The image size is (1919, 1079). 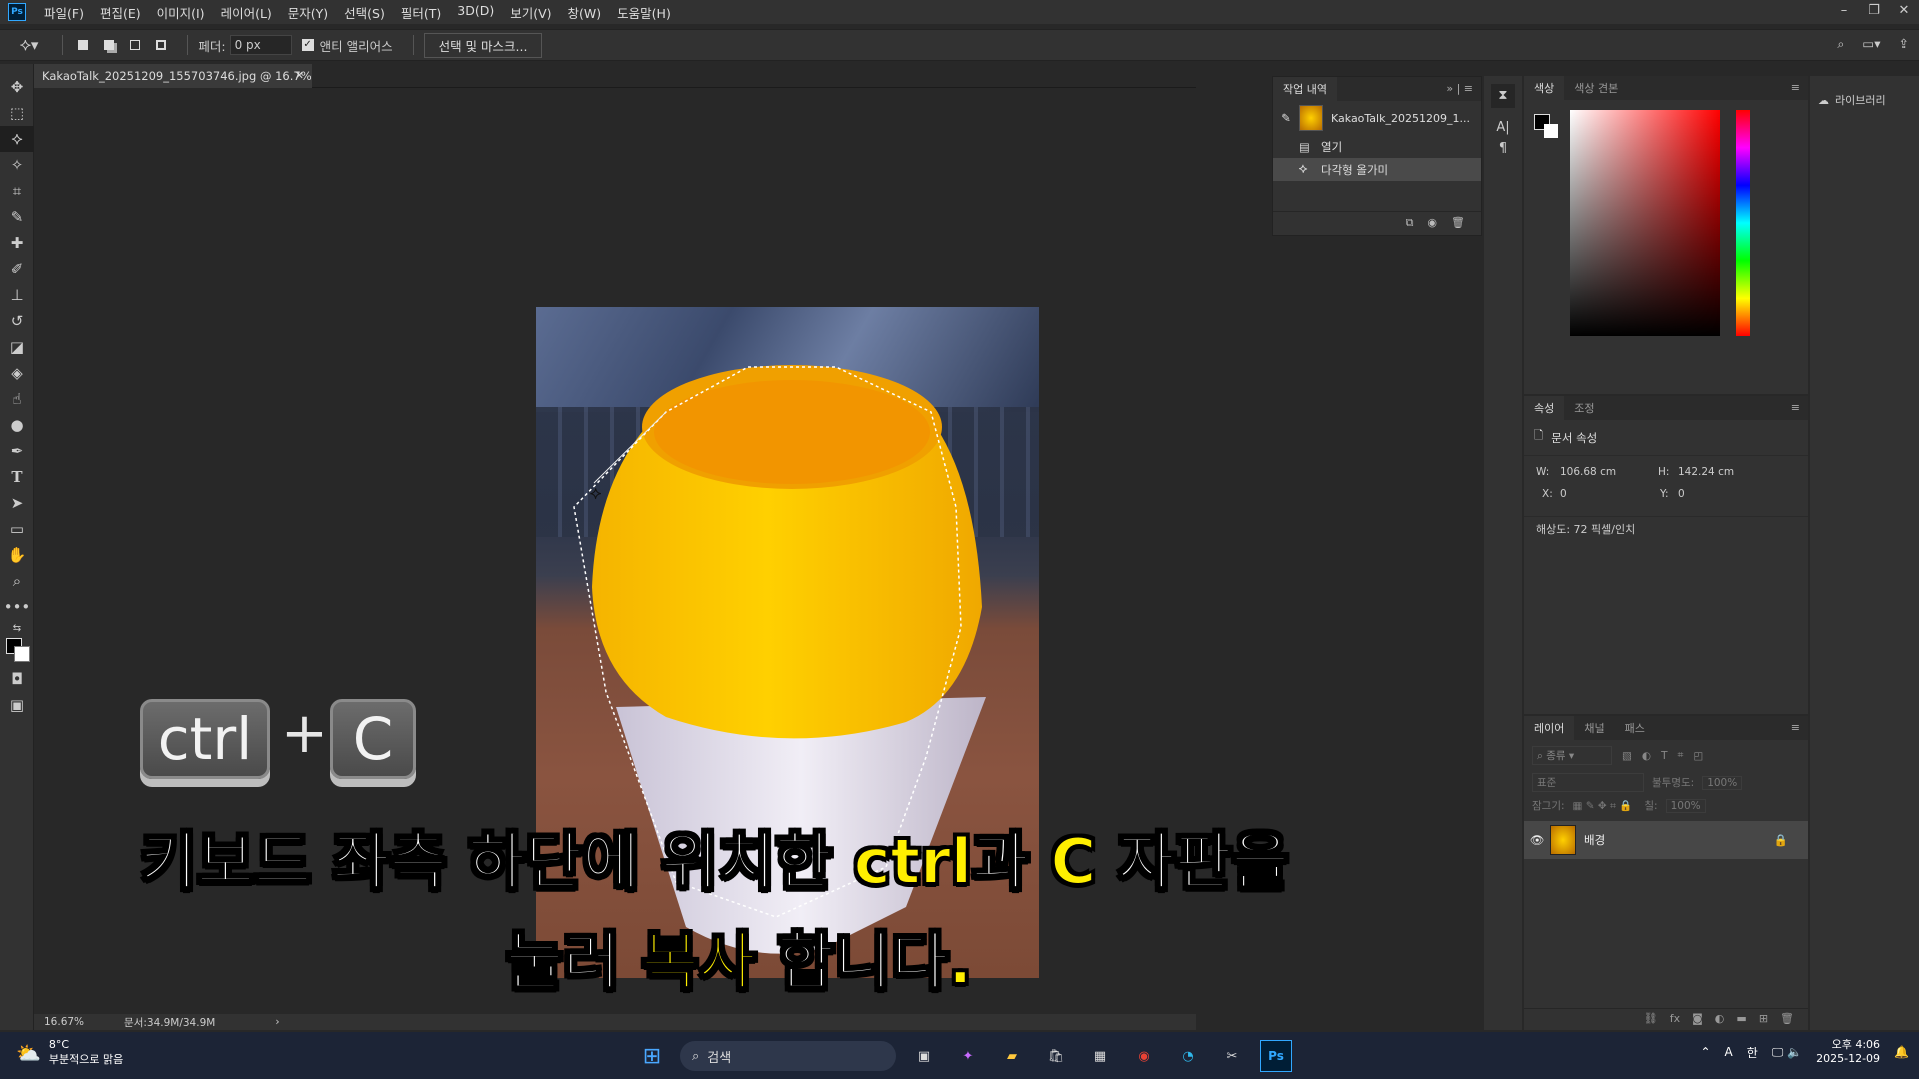 I want to click on move-tool-icon: ✥, so click(x=17, y=87).